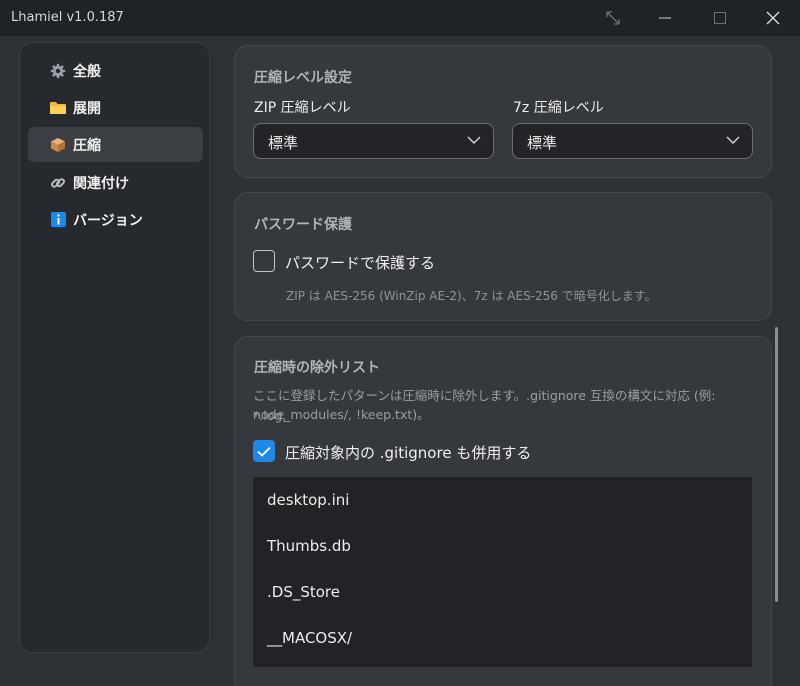  I want to click on card-title: 圧縮時の除外リスト, so click(317, 368).